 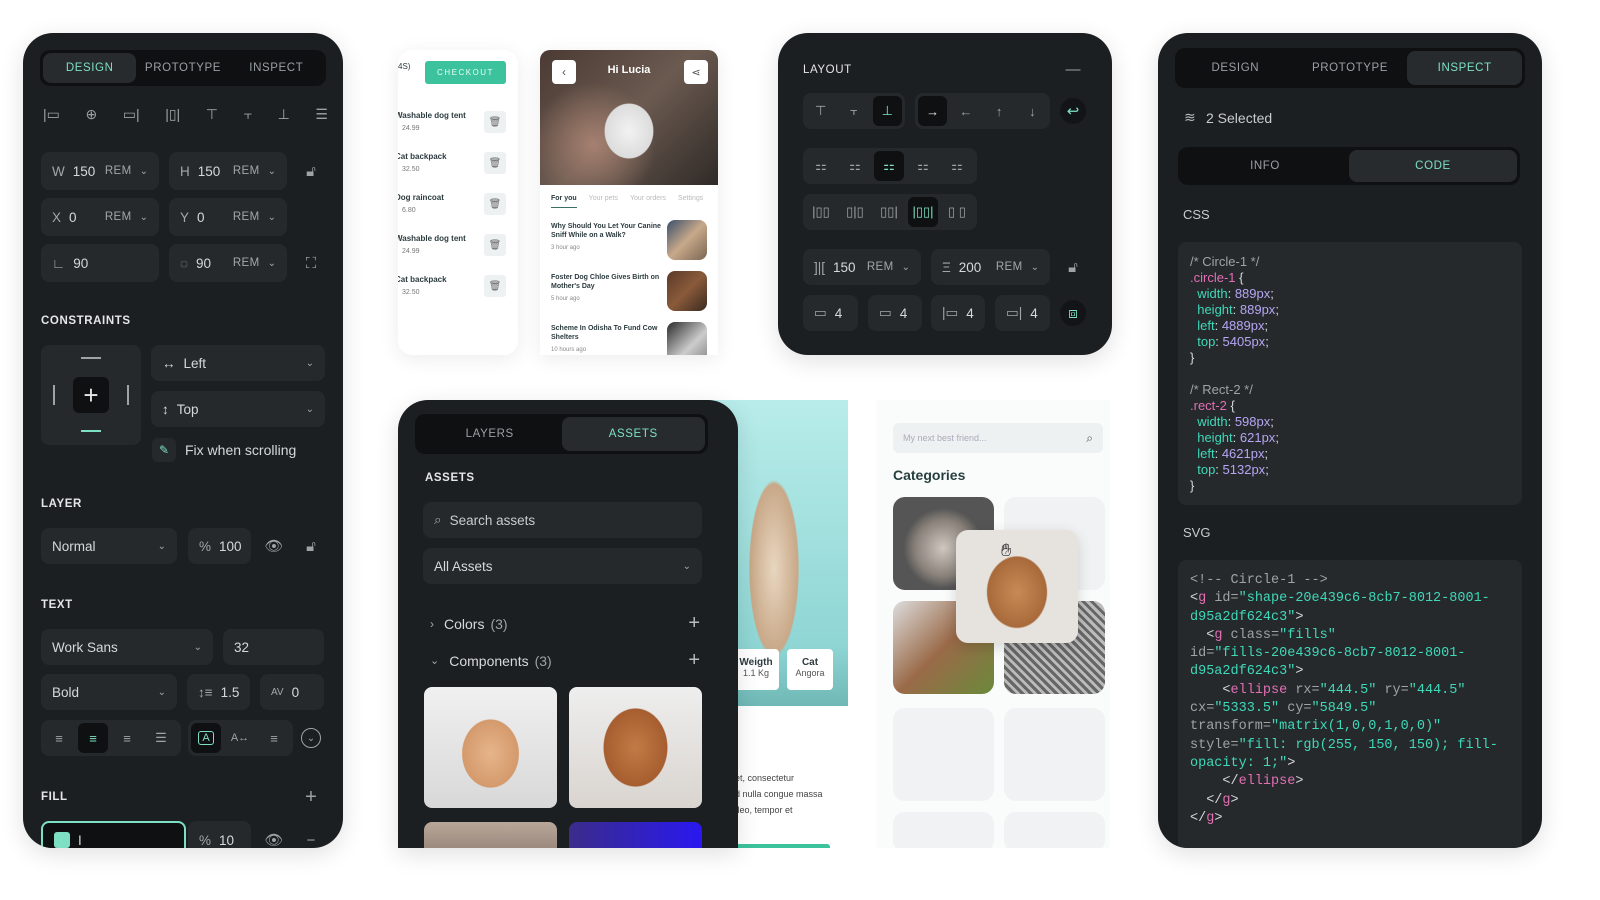 I want to click on tab-design: DESIGN, so click(x=90, y=68).